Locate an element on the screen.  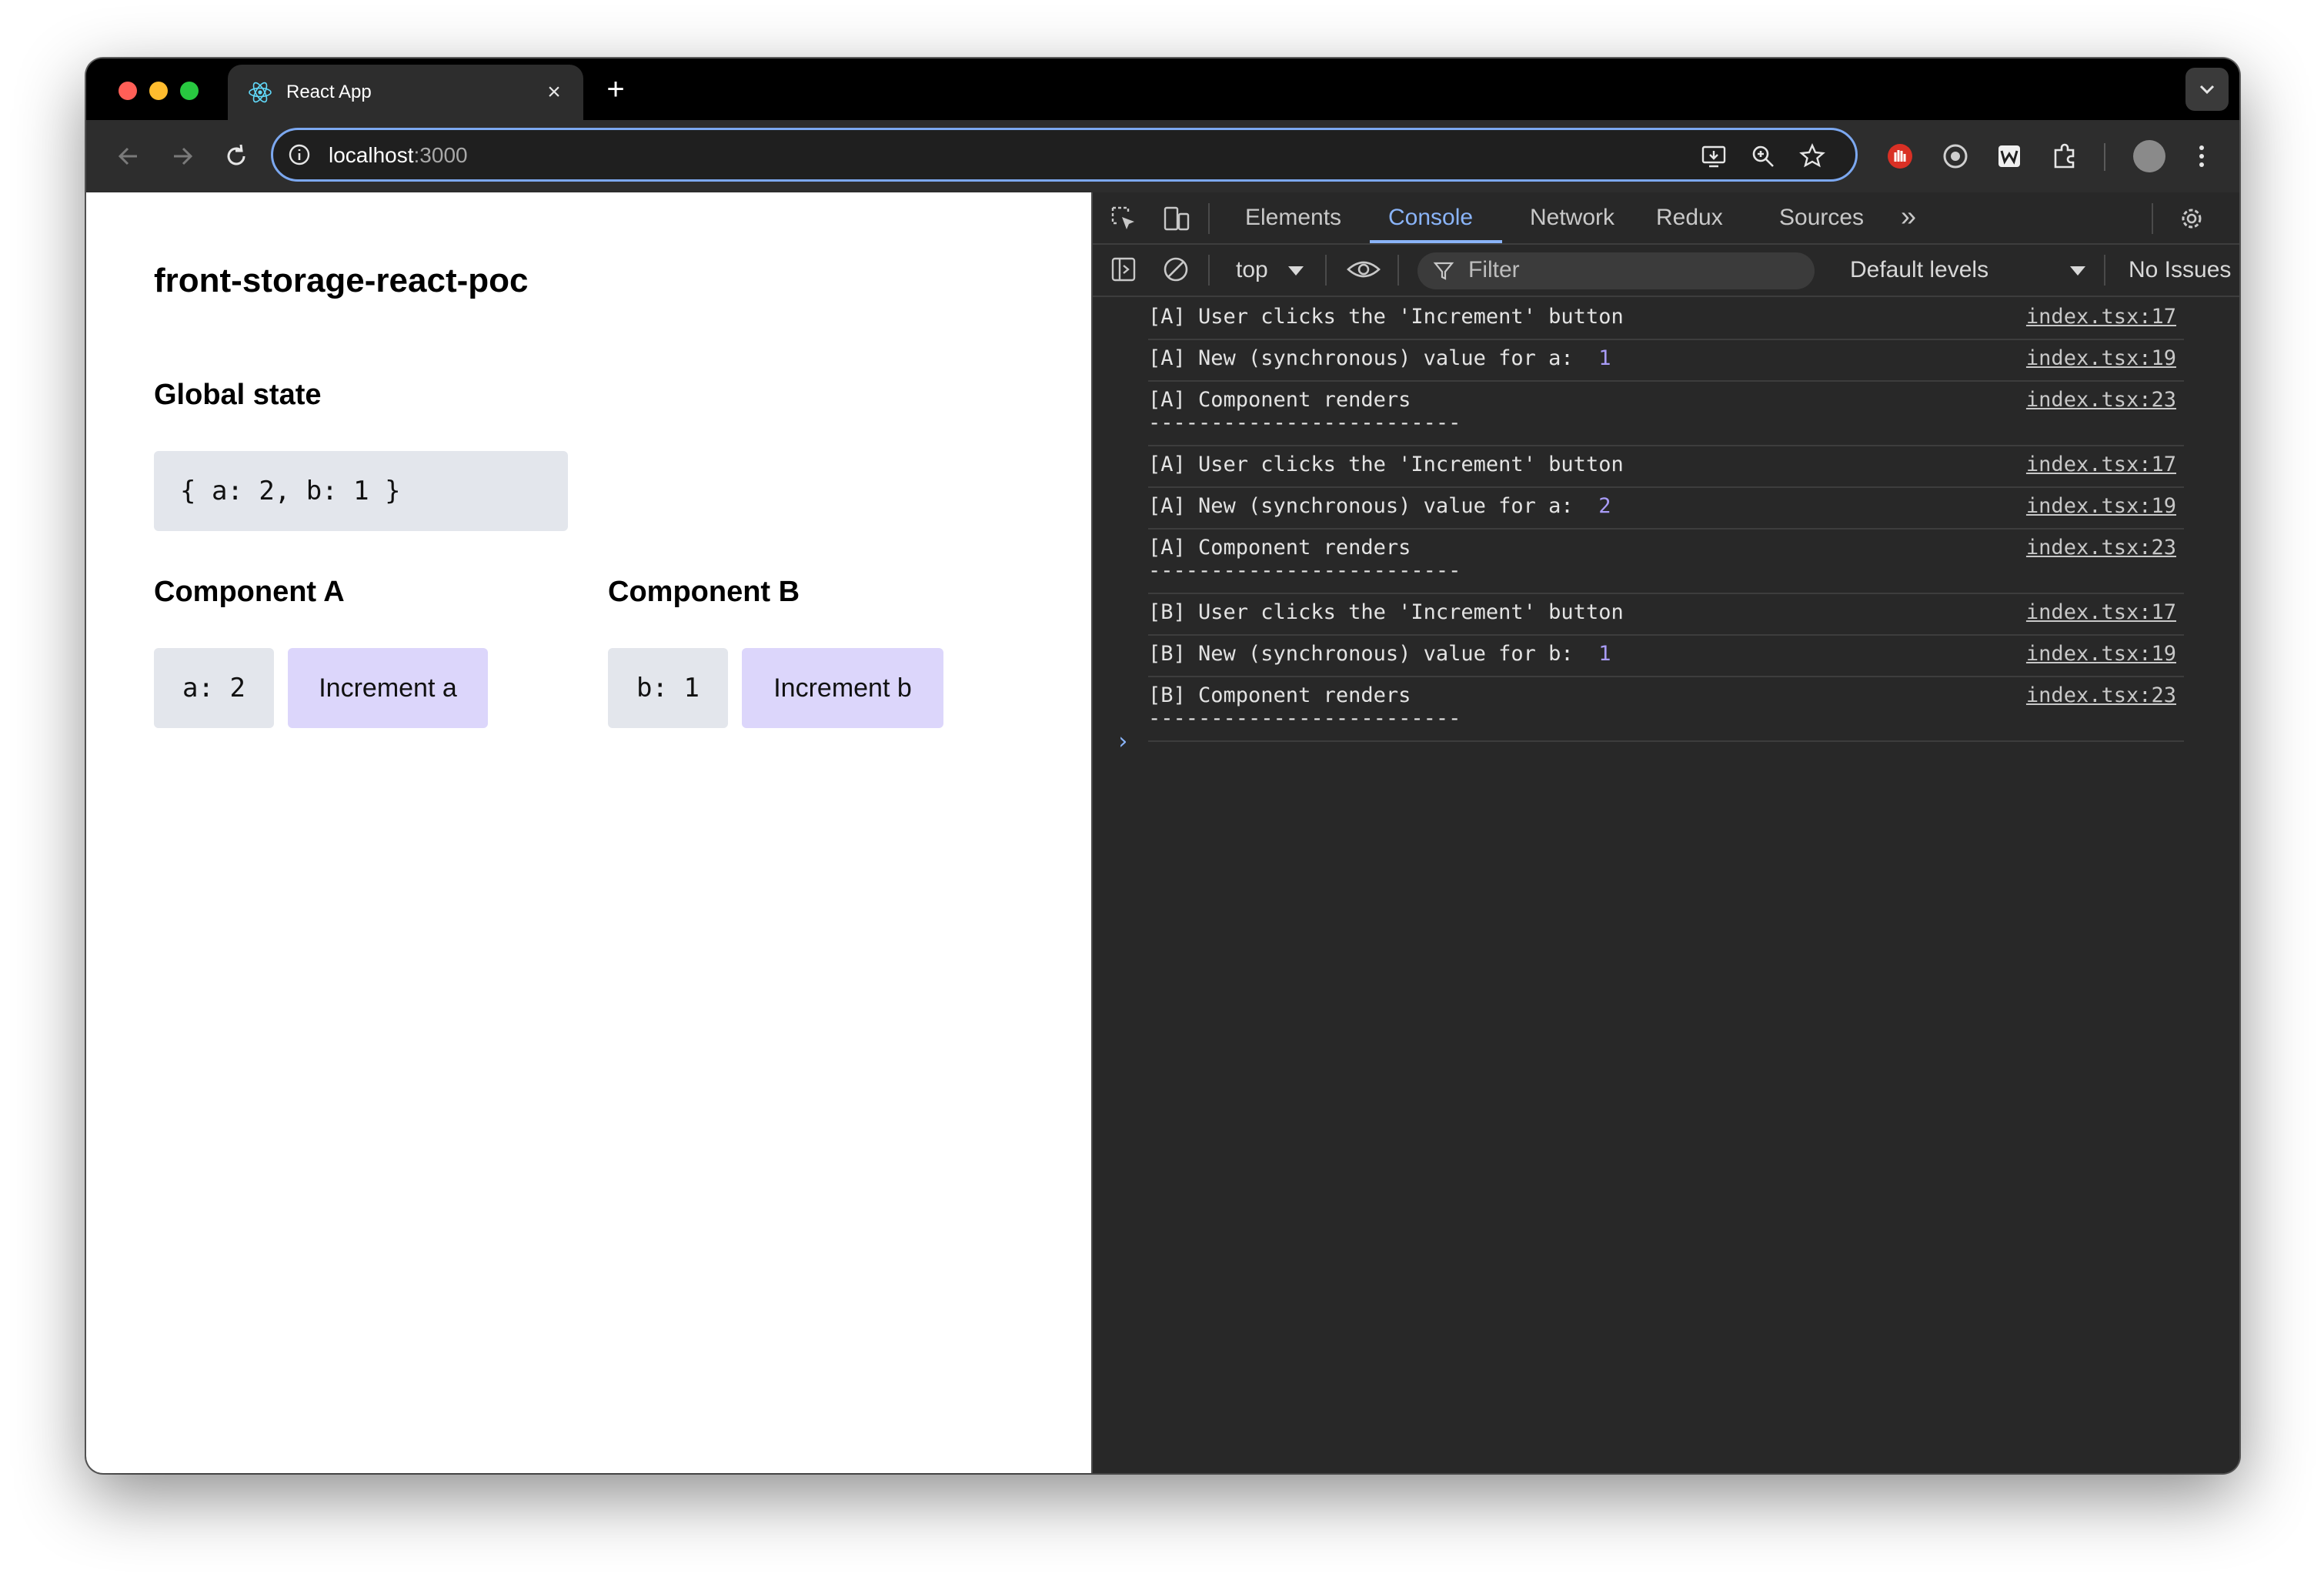
extension-stop-icon is located at coordinates (1900, 156).